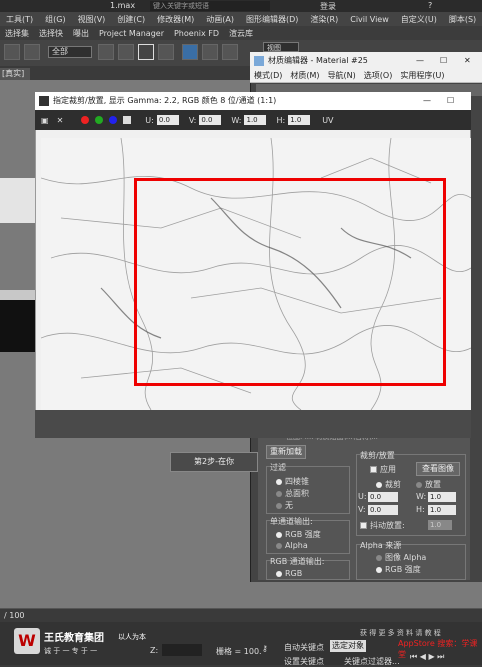 This screenshot has height=667, width=482. Describe the element at coordinates (146, 52) in the screenshot. I see `rect-selection-icon` at that location.